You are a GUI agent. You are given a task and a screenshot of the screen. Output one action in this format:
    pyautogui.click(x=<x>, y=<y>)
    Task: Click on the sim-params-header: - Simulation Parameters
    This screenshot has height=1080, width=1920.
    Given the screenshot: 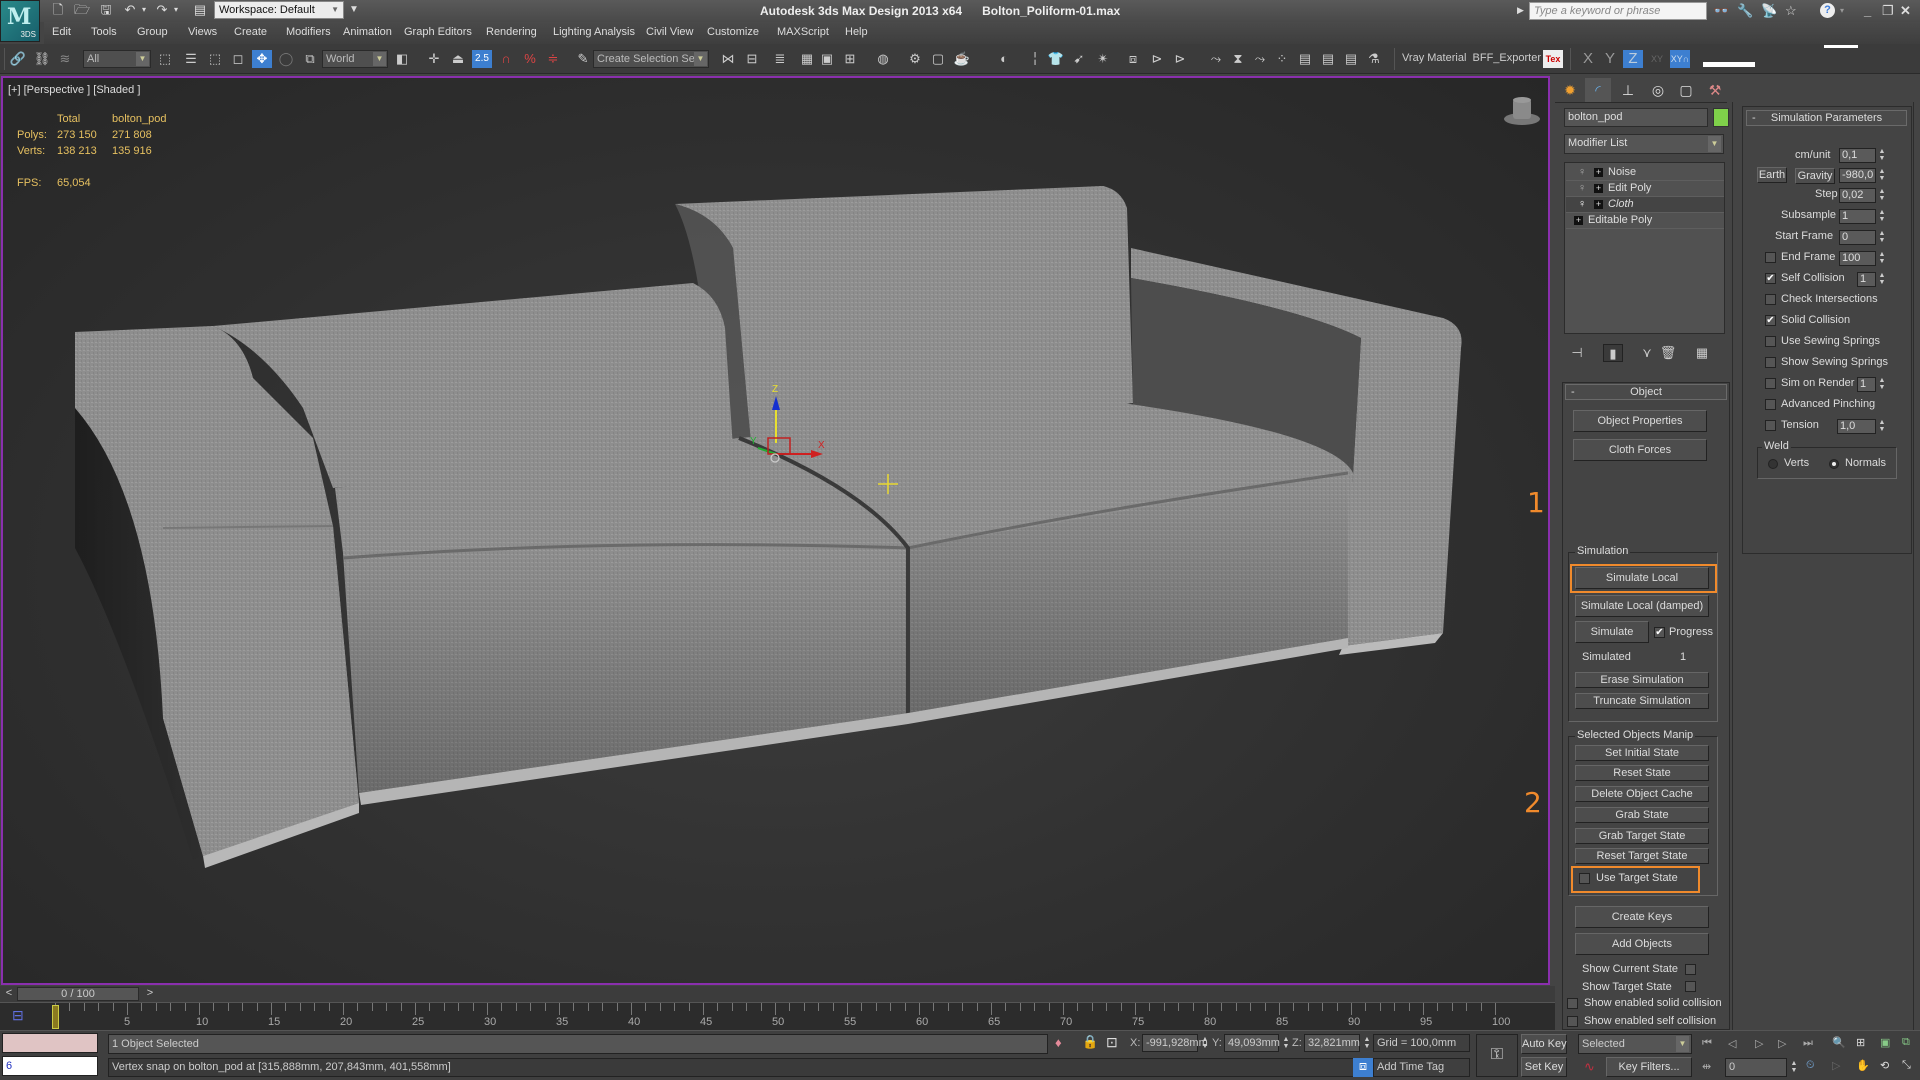 What is the action you would take?
    pyautogui.click(x=1826, y=118)
    